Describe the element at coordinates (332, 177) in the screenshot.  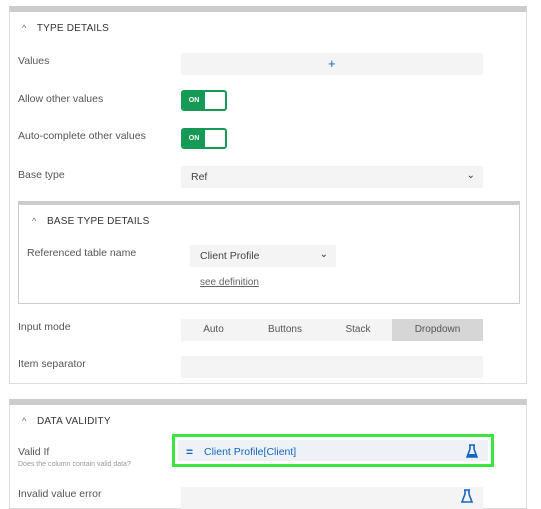
I see `base-type-select: Ref ⌄` at that location.